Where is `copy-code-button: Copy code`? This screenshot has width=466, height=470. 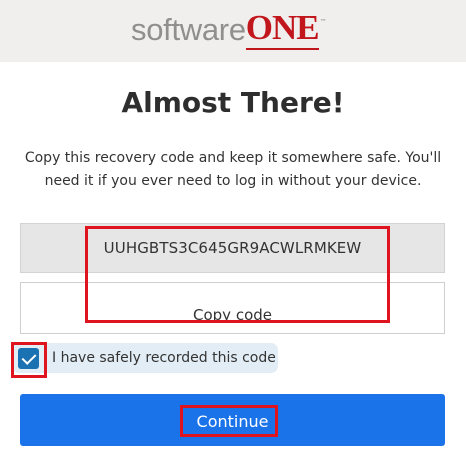 copy-code-button: Copy code is located at coordinates (232, 308).